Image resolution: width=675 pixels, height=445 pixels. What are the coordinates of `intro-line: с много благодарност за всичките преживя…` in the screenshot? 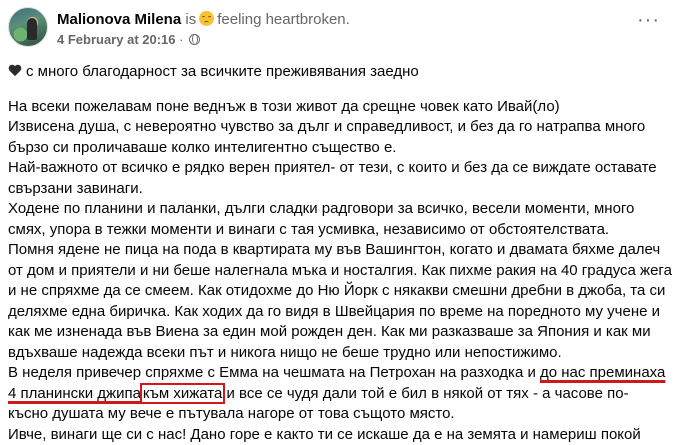 It's located at (340, 72).